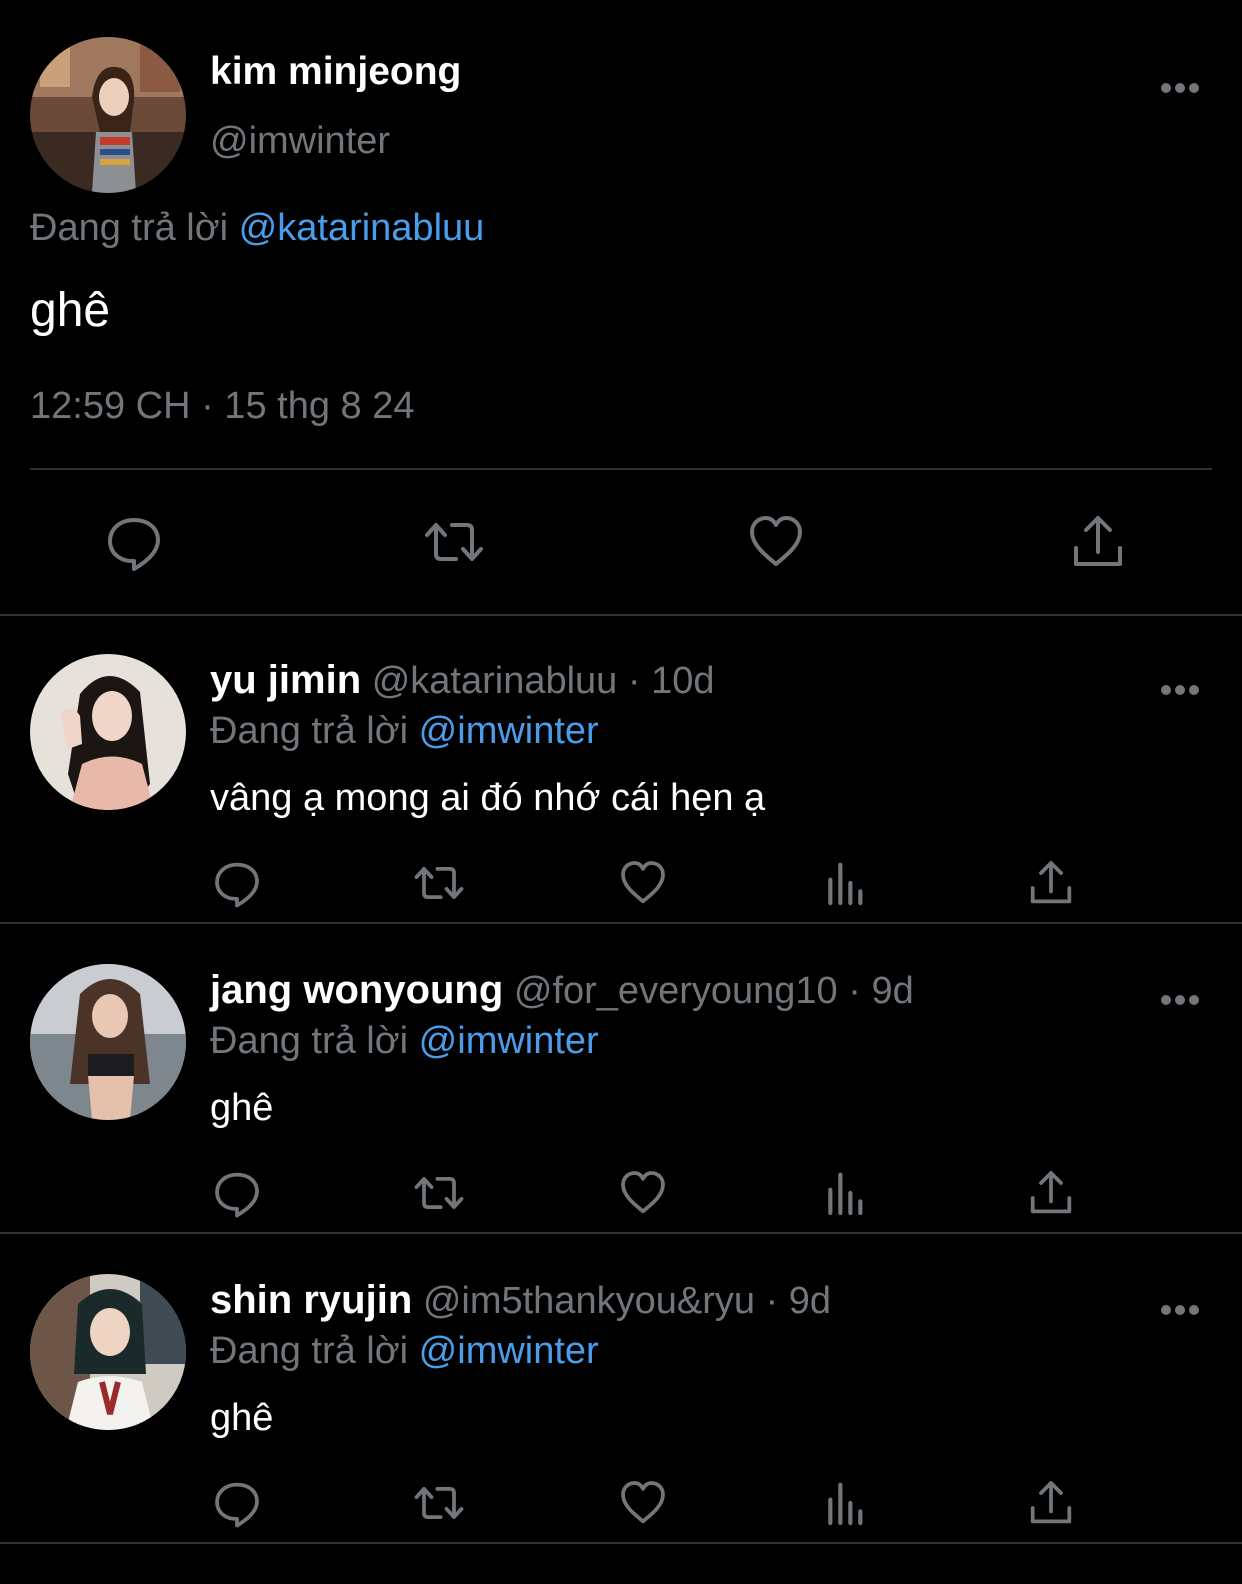  What do you see at coordinates (362, 228) in the screenshot?
I see `replying-mention: @katarinabluu` at bounding box center [362, 228].